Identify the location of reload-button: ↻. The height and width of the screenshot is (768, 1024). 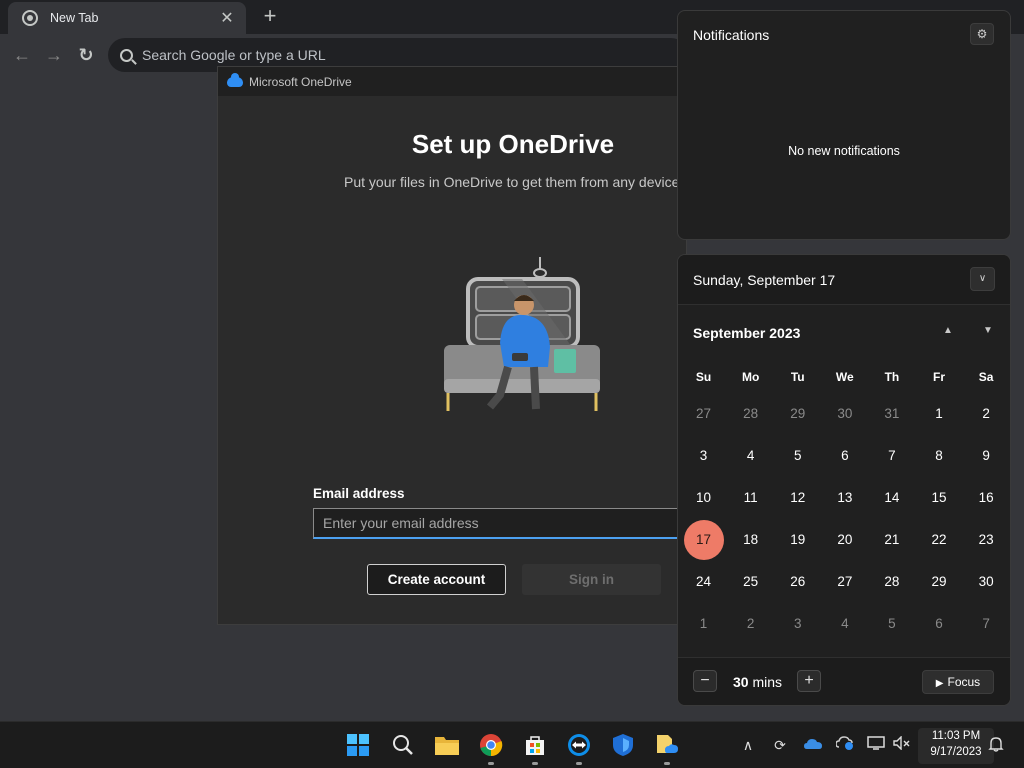
(86, 55).